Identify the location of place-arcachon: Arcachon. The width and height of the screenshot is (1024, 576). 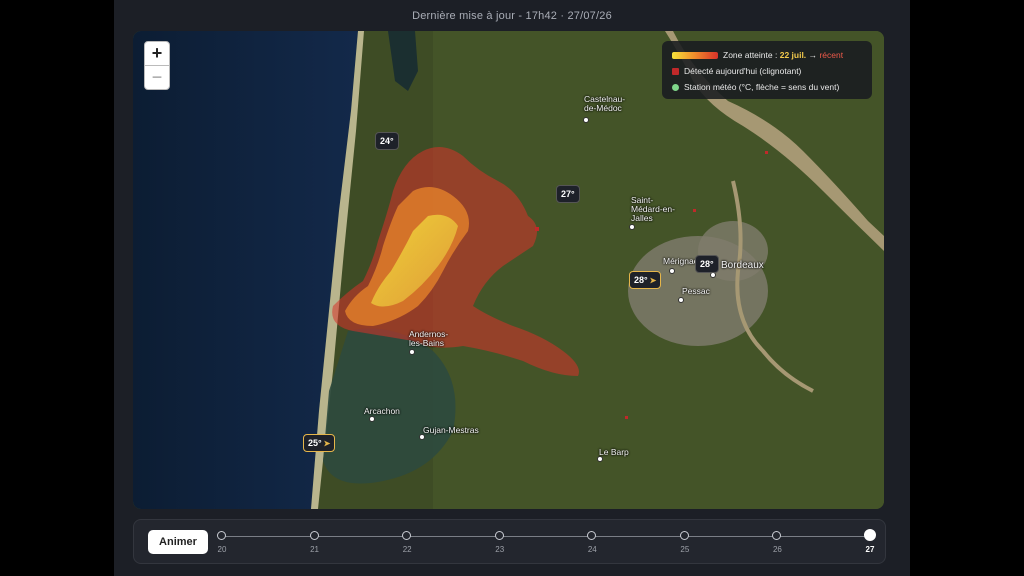
(382, 411).